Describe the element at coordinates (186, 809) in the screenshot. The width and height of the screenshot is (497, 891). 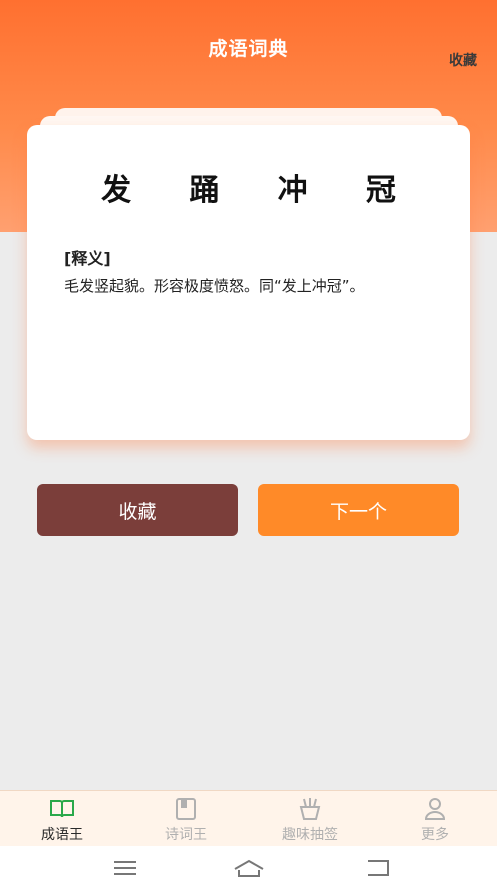
I see `book-icon` at that location.